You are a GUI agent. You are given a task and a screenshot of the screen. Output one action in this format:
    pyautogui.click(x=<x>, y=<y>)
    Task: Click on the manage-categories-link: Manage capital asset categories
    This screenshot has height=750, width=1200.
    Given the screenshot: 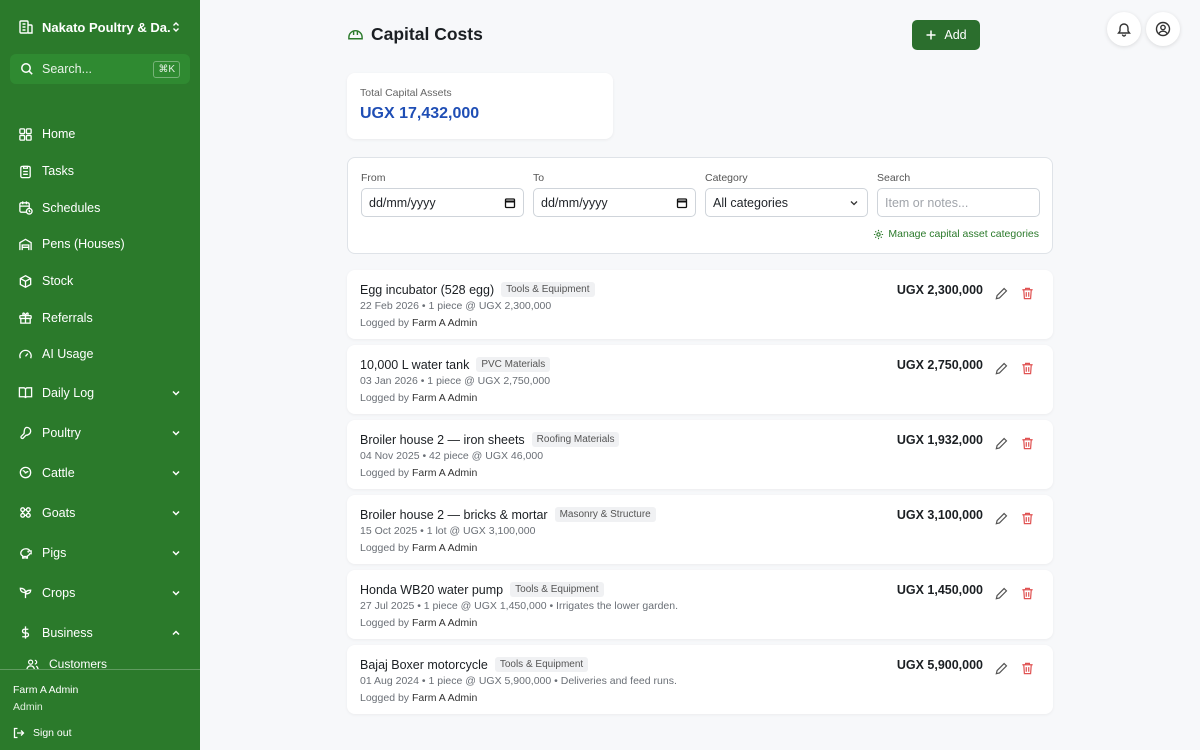 What is the action you would take?
    pyautogui.click(x=956, y=234)
    